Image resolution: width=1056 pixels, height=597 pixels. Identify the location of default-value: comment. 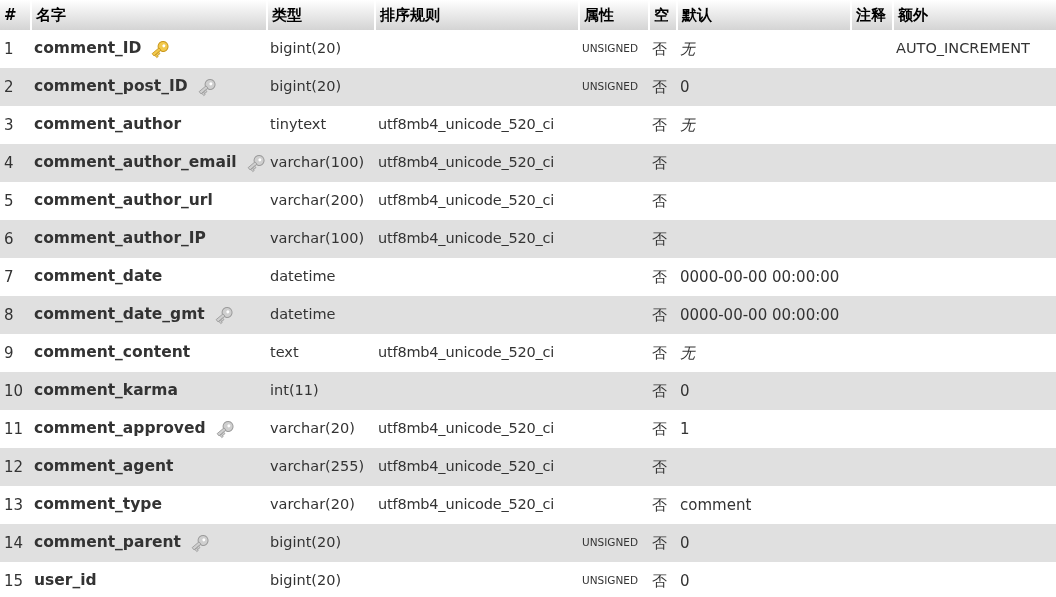
(716, 505).